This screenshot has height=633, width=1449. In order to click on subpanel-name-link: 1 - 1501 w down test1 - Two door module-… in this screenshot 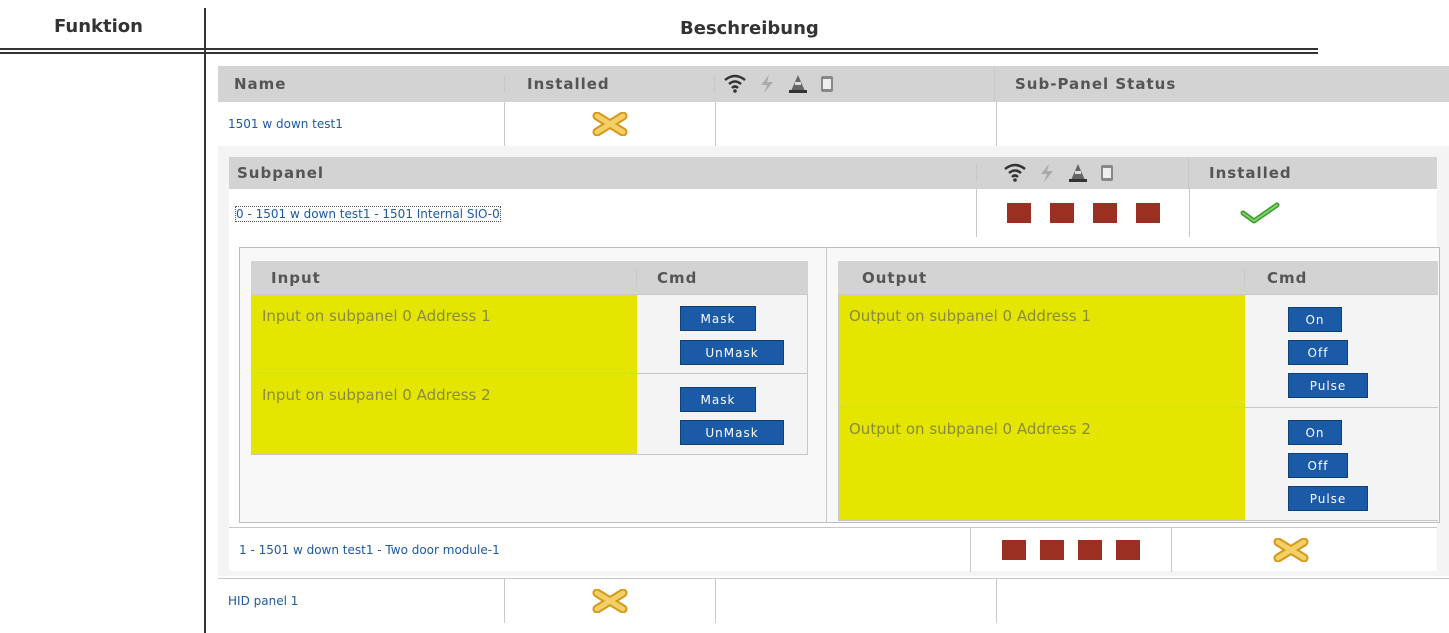, I will do `click(369, 550)`.